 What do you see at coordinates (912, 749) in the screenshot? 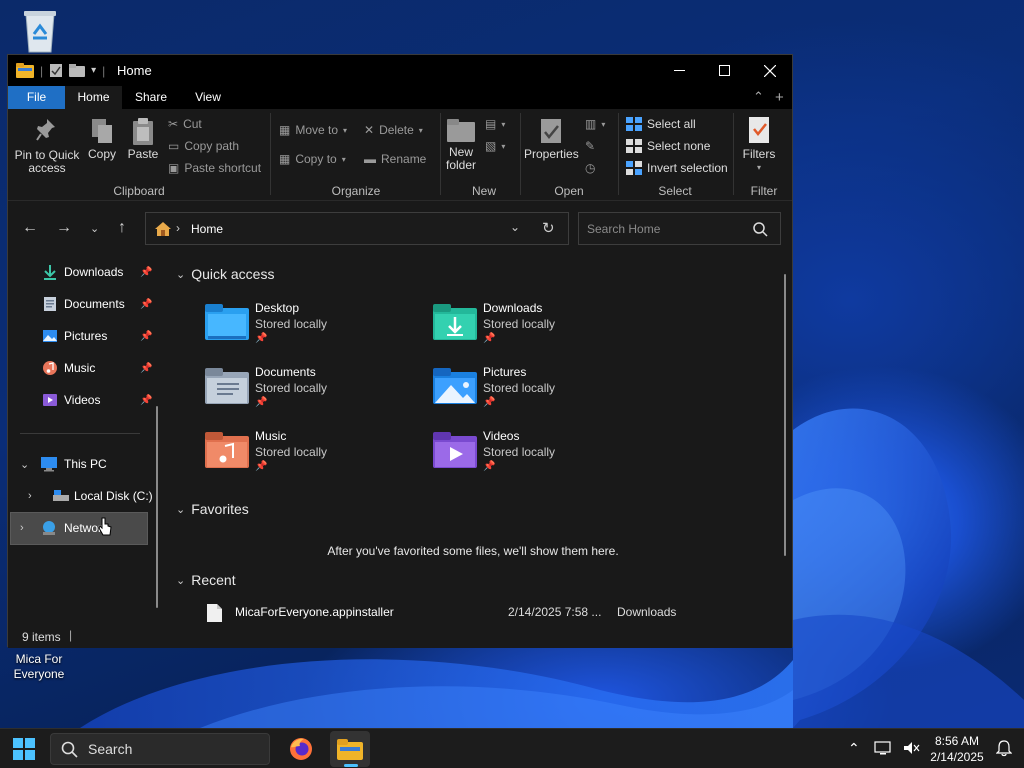
I see `volume-muted-icon` at bounding box center [912, 749].